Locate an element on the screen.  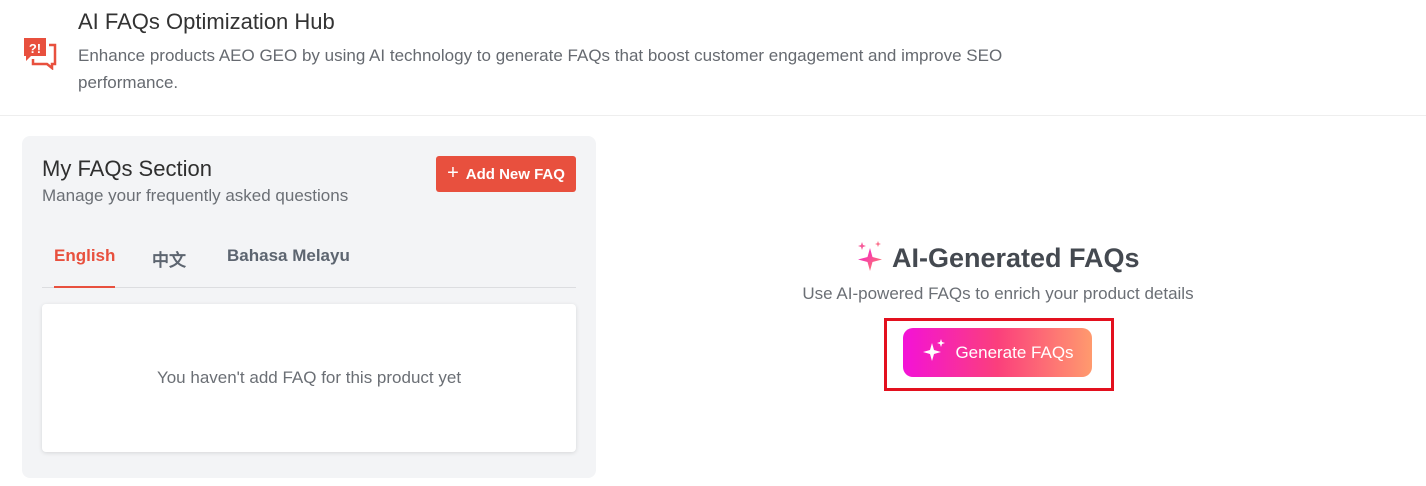
faq-section-title: My FAQs Section is located at coordinates (127, 168).